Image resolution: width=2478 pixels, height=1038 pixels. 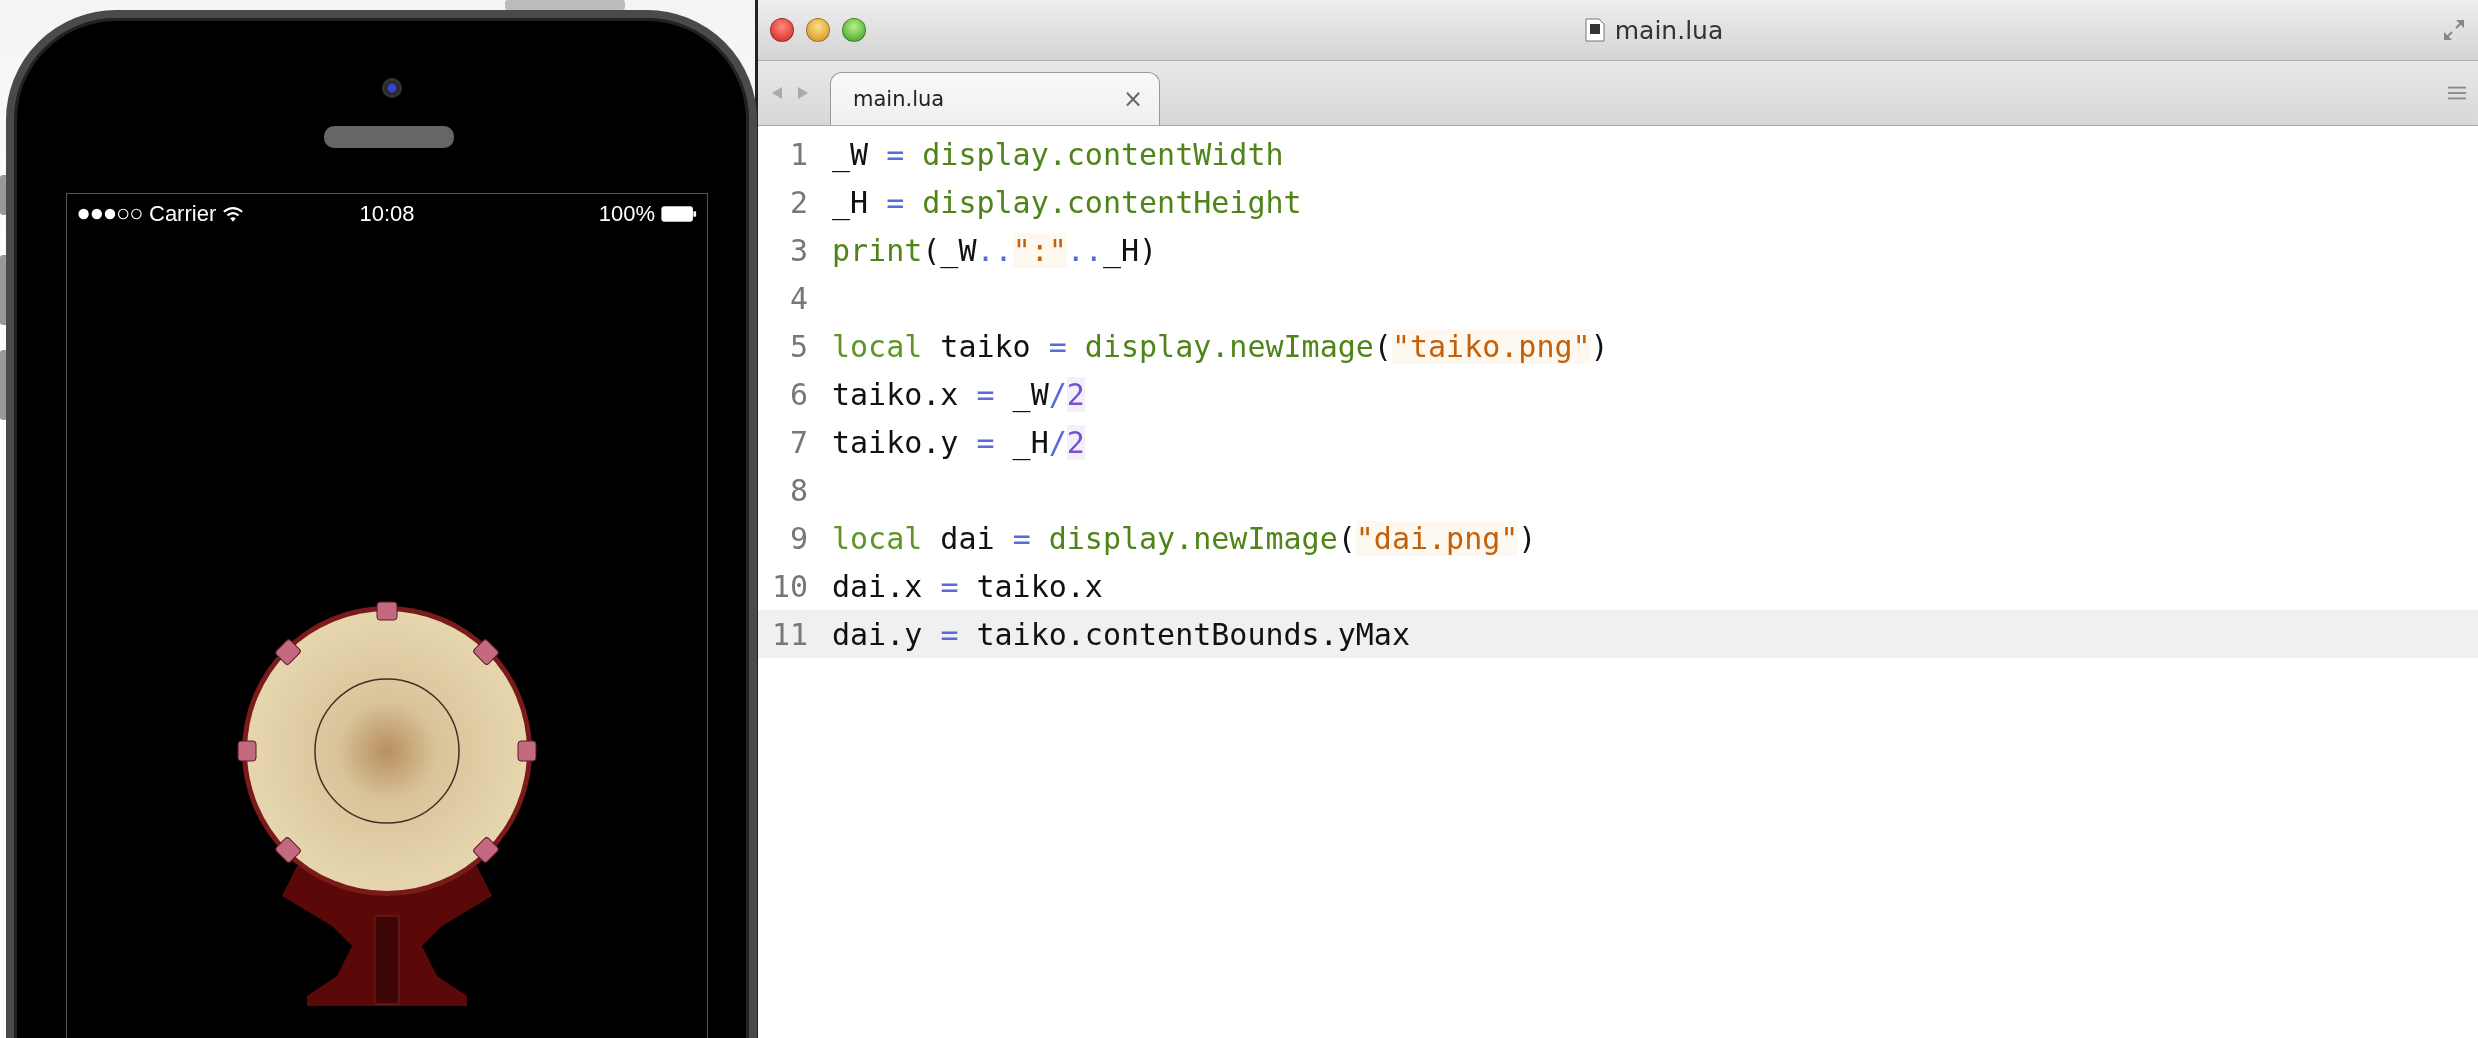 I want to click on close-tab-button: ×, so click(x=1132, y=99).